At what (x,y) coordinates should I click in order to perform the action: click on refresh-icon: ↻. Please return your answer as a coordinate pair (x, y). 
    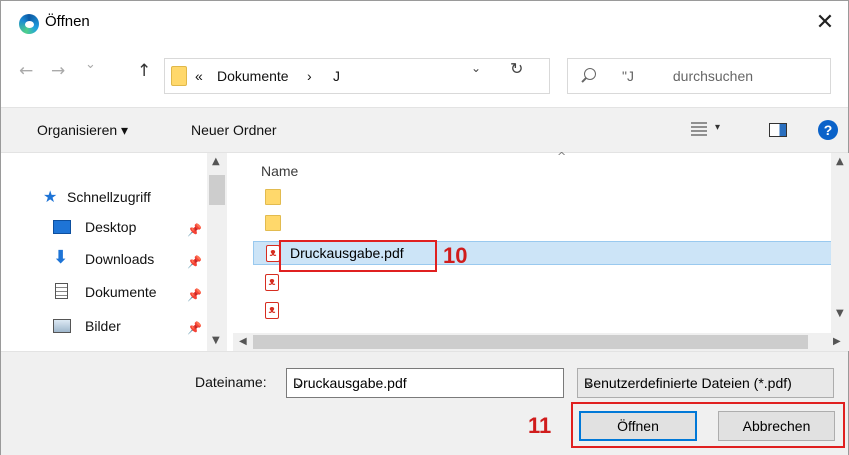
    Looking at the image, I should click on (516, 68).